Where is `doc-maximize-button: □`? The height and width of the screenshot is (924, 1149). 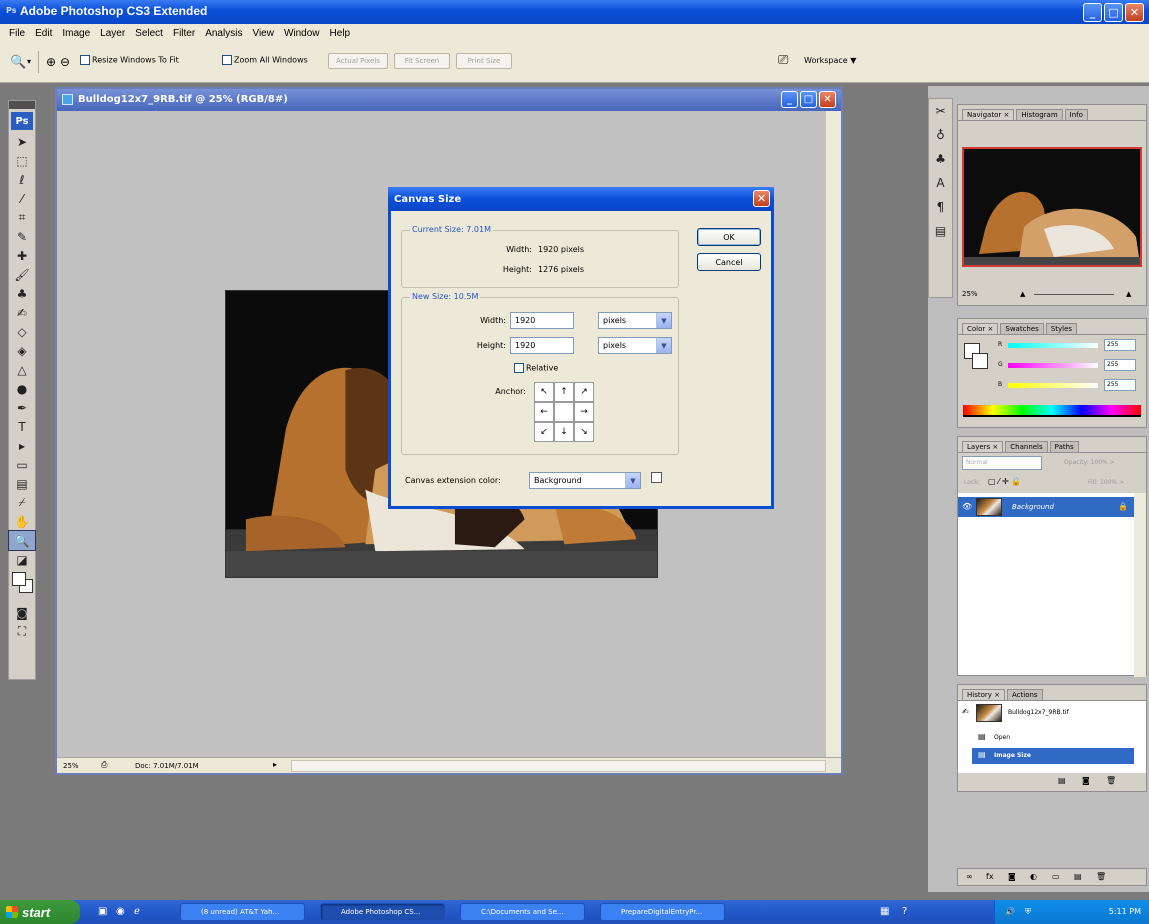 doc-maximize-button: □ is located at coordinates (808, 99).